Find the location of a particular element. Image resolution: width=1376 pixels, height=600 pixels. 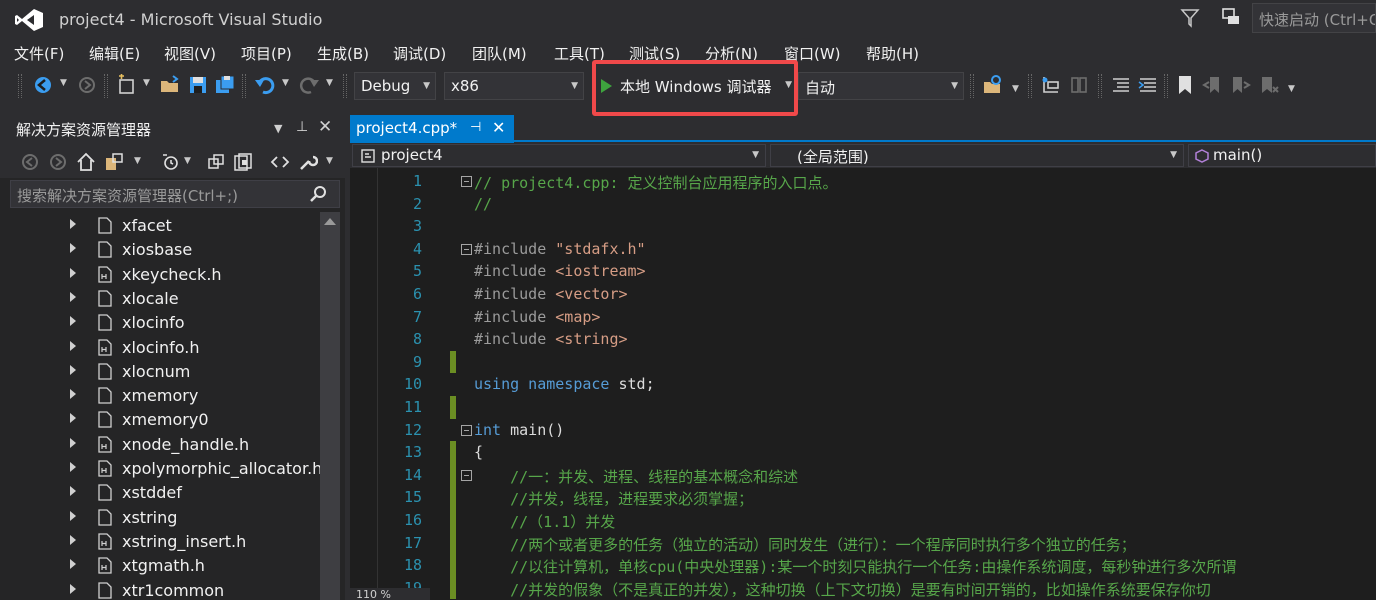

scope-select: (全局范围) ▼ is located at coordinates (977, 155).